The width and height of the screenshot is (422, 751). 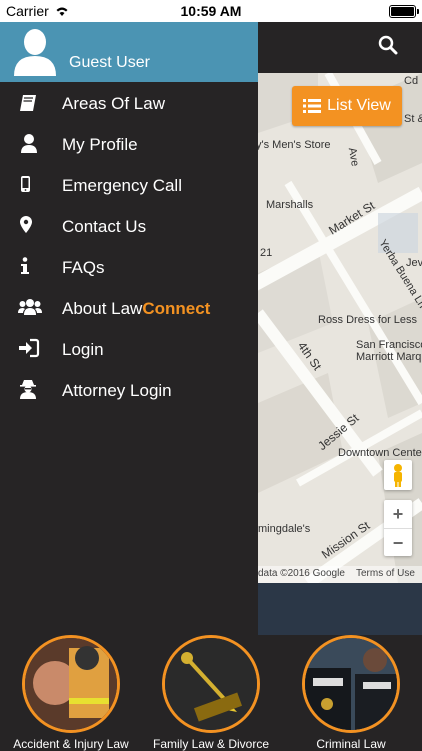 What do you see at coordinates (359, 105) in the screenshot?
I see `list-view-label: List View` at bounding box center [359, 105].